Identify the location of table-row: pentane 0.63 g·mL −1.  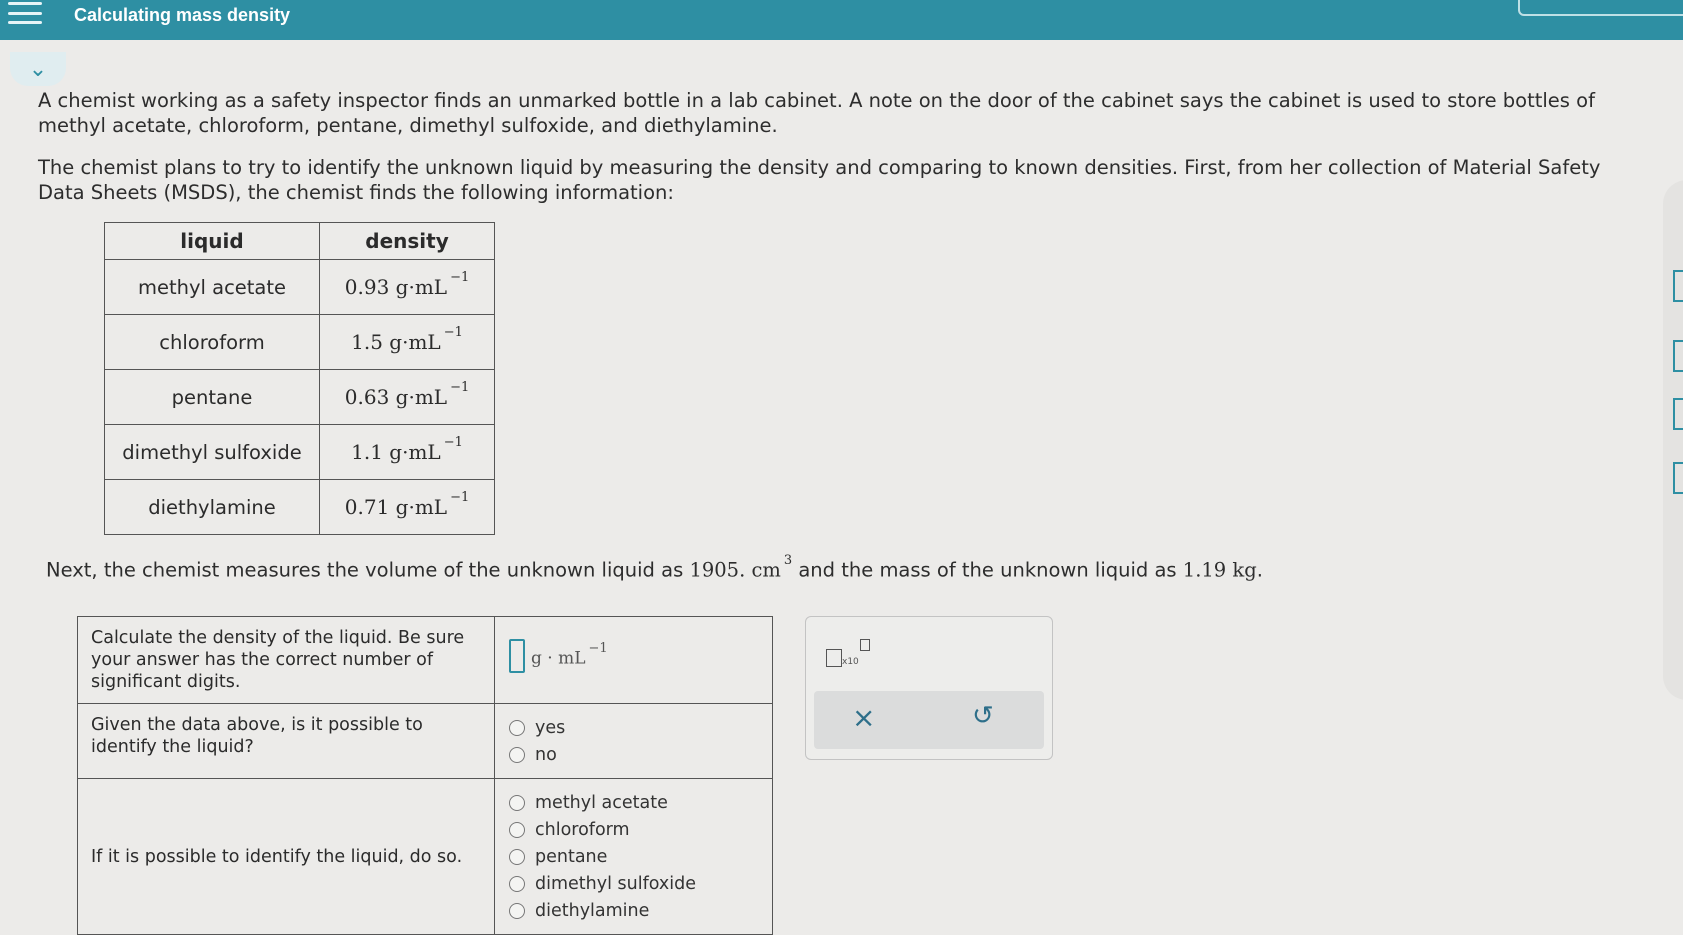
(299, 397).